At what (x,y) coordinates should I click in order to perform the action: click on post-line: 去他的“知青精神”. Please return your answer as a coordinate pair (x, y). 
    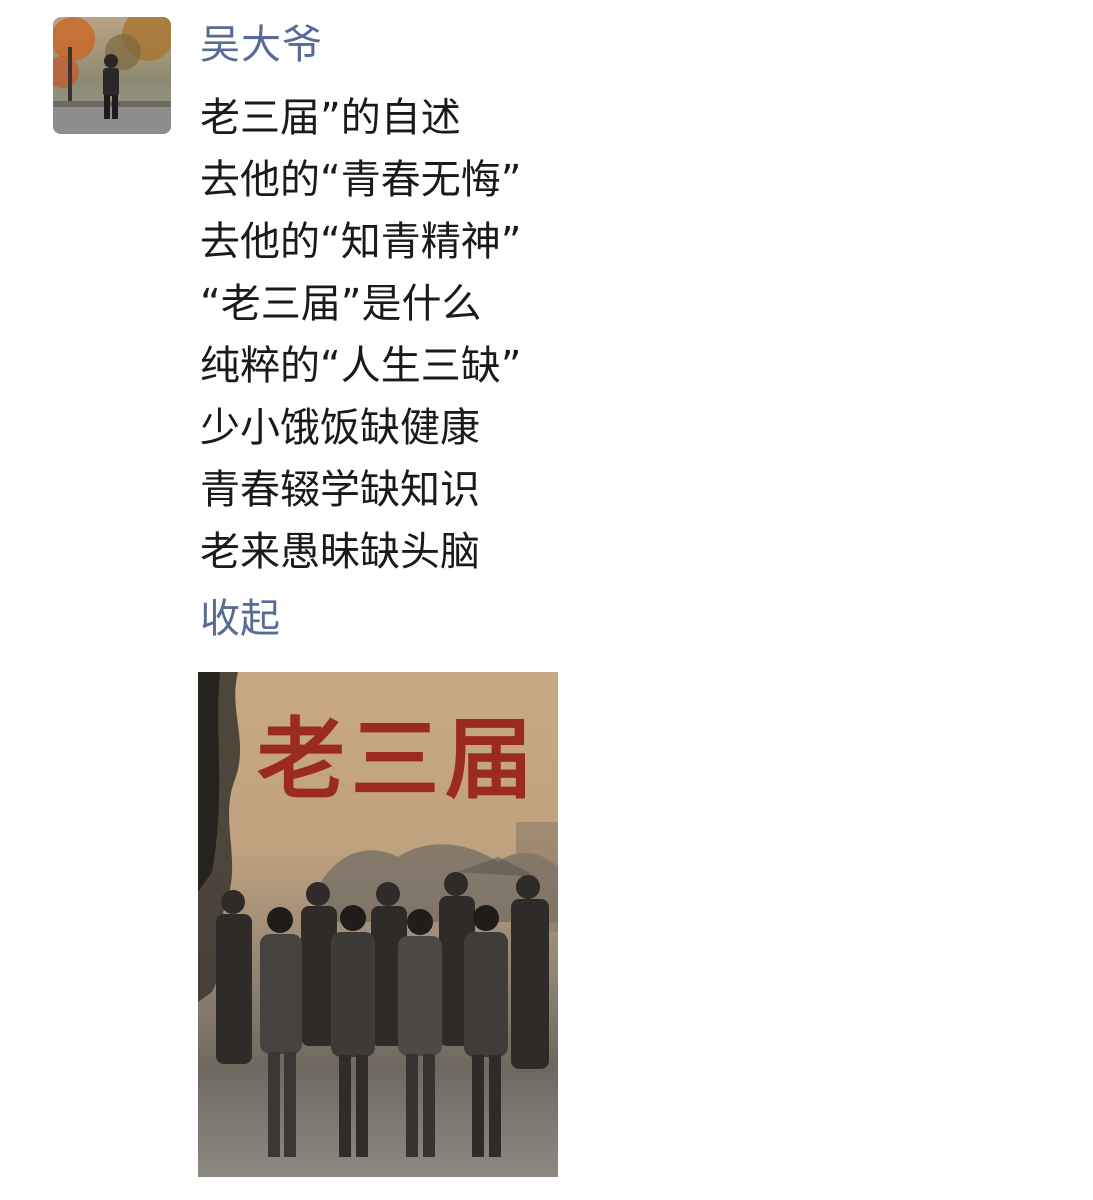
    Looking at the image, I should click on (361, 242).